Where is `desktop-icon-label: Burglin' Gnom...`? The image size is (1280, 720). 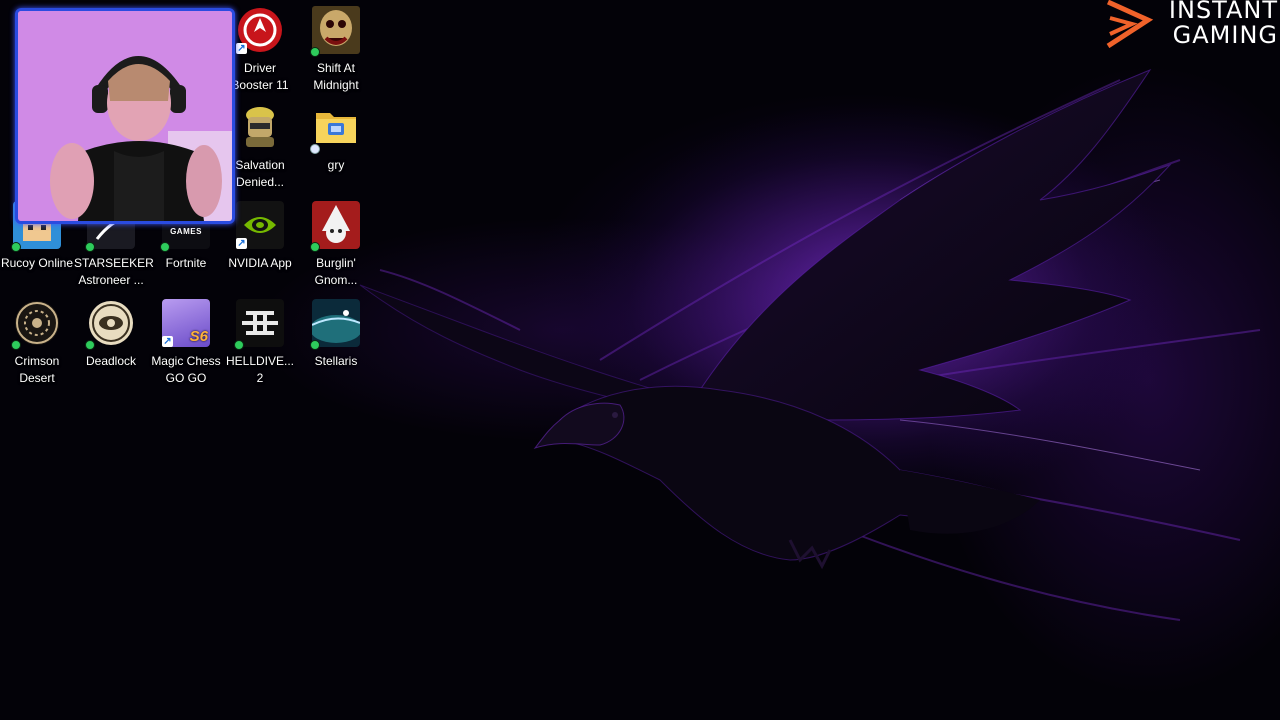 desktop-icon-label: Burglin' Gnom... is located at coordinates (336, 271).